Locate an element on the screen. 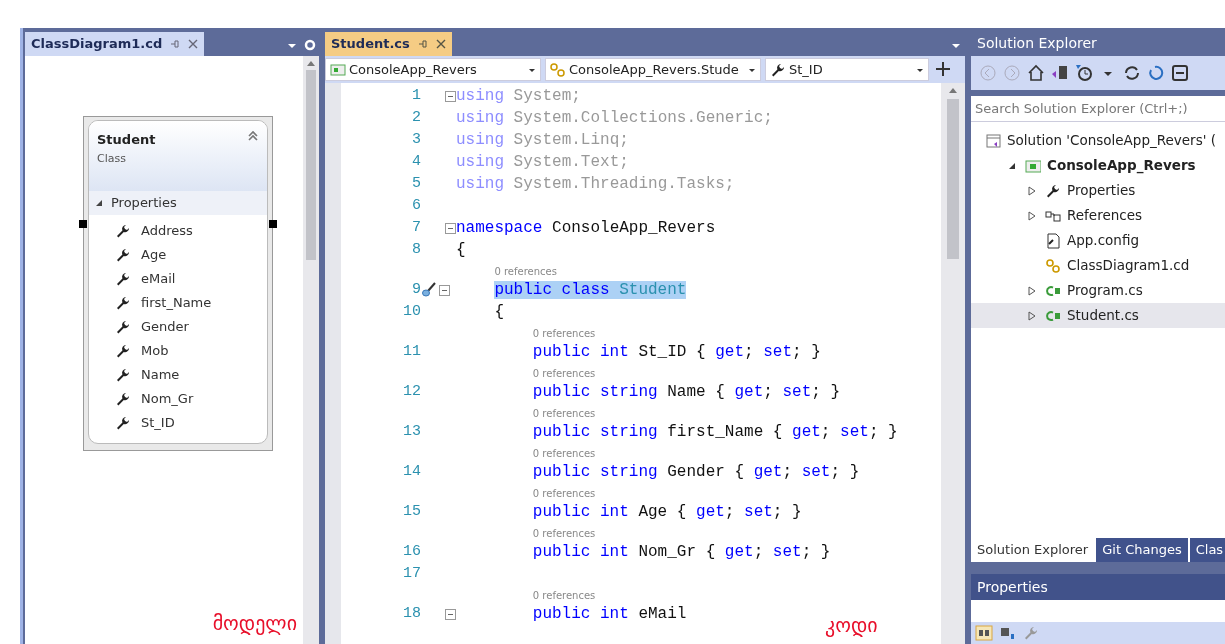 Image resolution: width=1225 pixels, height=644 pixels. code-line: public int Nom_Gr { get; set; } is located at coordinates (681, 552).